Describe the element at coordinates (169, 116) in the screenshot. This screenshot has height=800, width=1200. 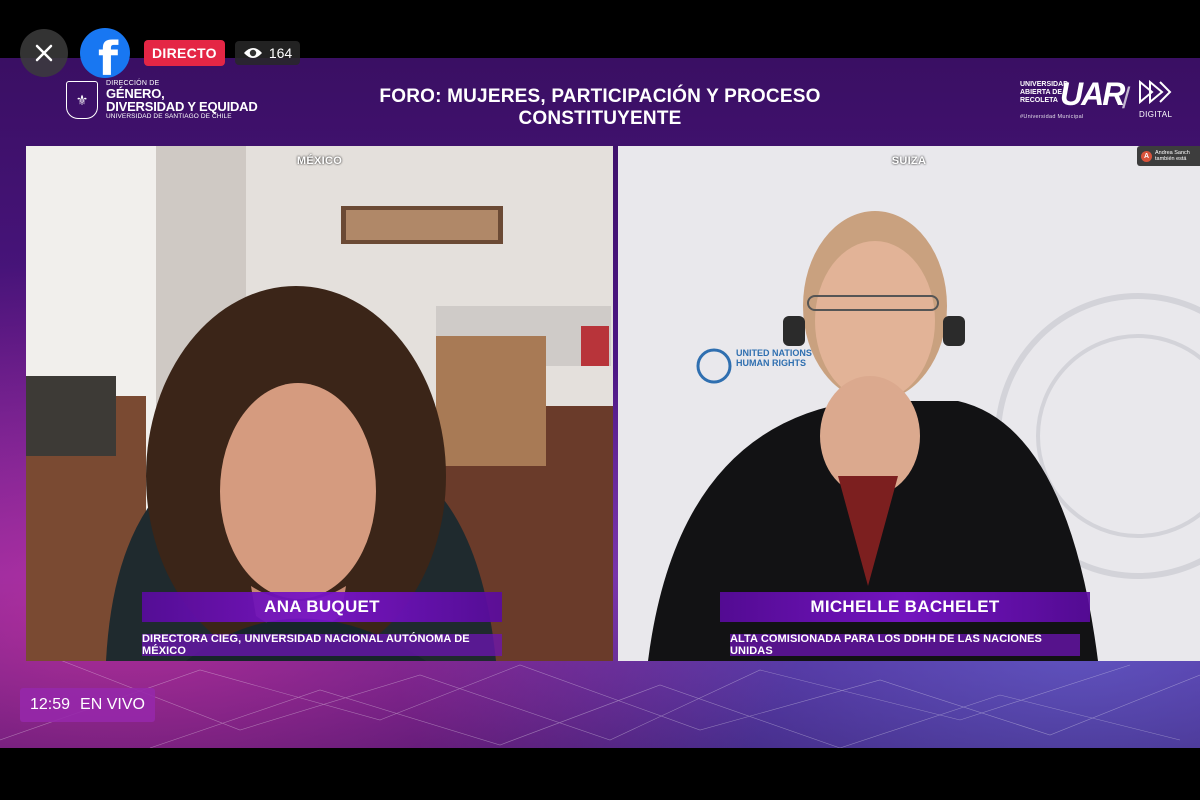
I see `logo-line-4: UNIVERSIDAD DE SANTIAGO DE CHILE` at that location.